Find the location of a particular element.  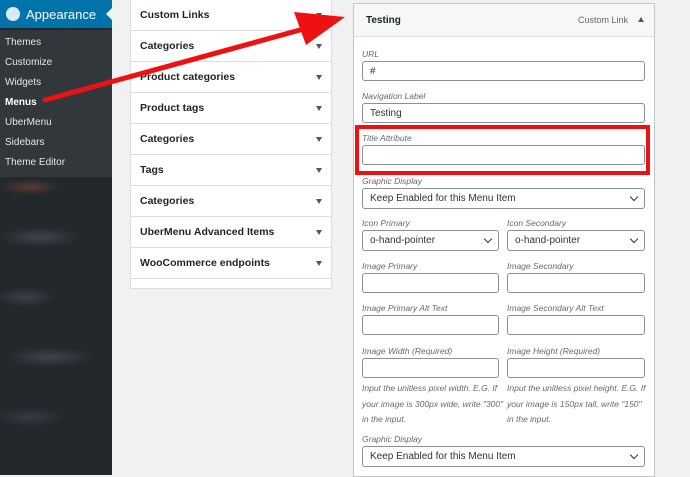

accordion-product-categories: Product categories is located at coordinates (231, 77).